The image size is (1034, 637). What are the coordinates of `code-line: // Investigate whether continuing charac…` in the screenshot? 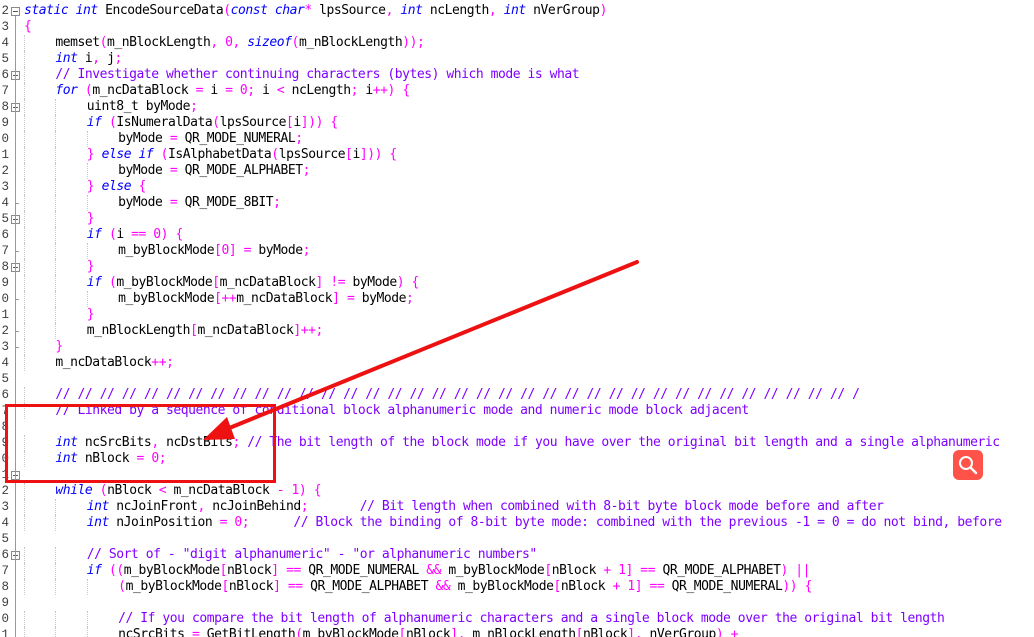 It's located at (302, 75).